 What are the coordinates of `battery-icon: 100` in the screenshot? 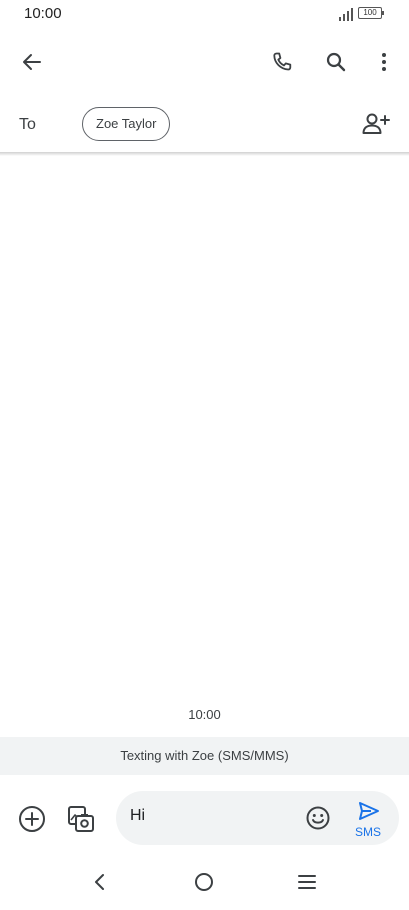 It's located at (371, 13).